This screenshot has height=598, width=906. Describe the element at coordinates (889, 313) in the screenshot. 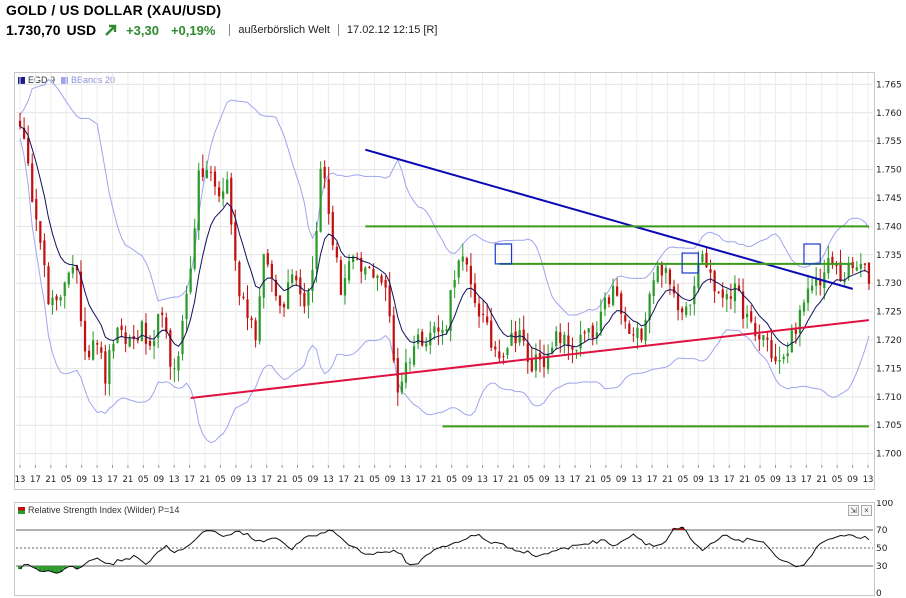

I see `y-tick-label: 1.725` at that location.